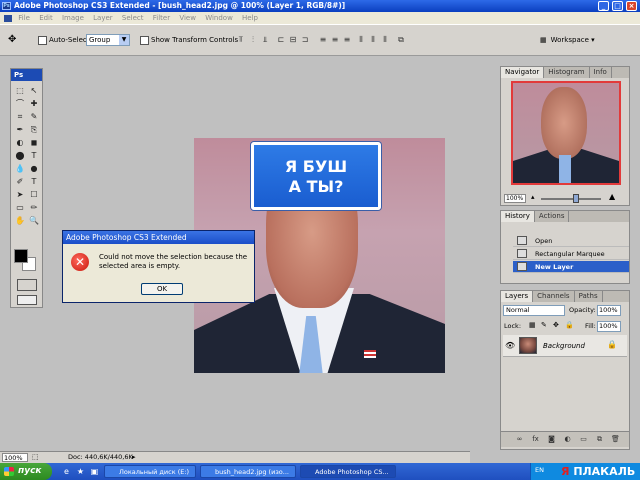 This screenshot has height=480, width=640. What do you see at coordinates (219, 18) in the screenshot?
I see `menu-window: Window` at bounding box center [219, 18].